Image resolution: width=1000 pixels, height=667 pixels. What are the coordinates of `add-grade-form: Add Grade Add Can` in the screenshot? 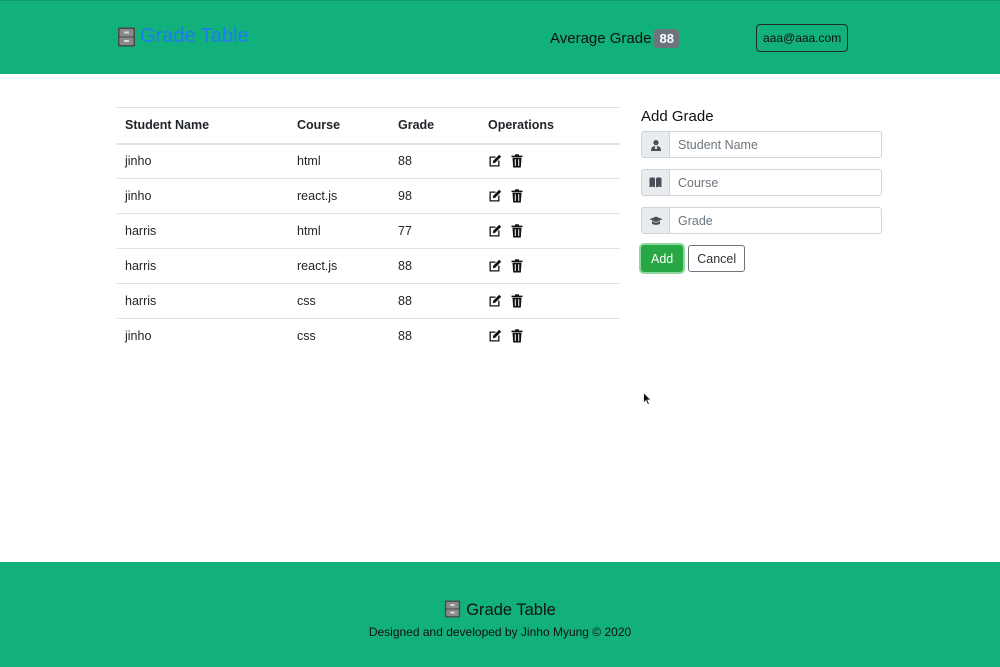 It's located at (761, 190).